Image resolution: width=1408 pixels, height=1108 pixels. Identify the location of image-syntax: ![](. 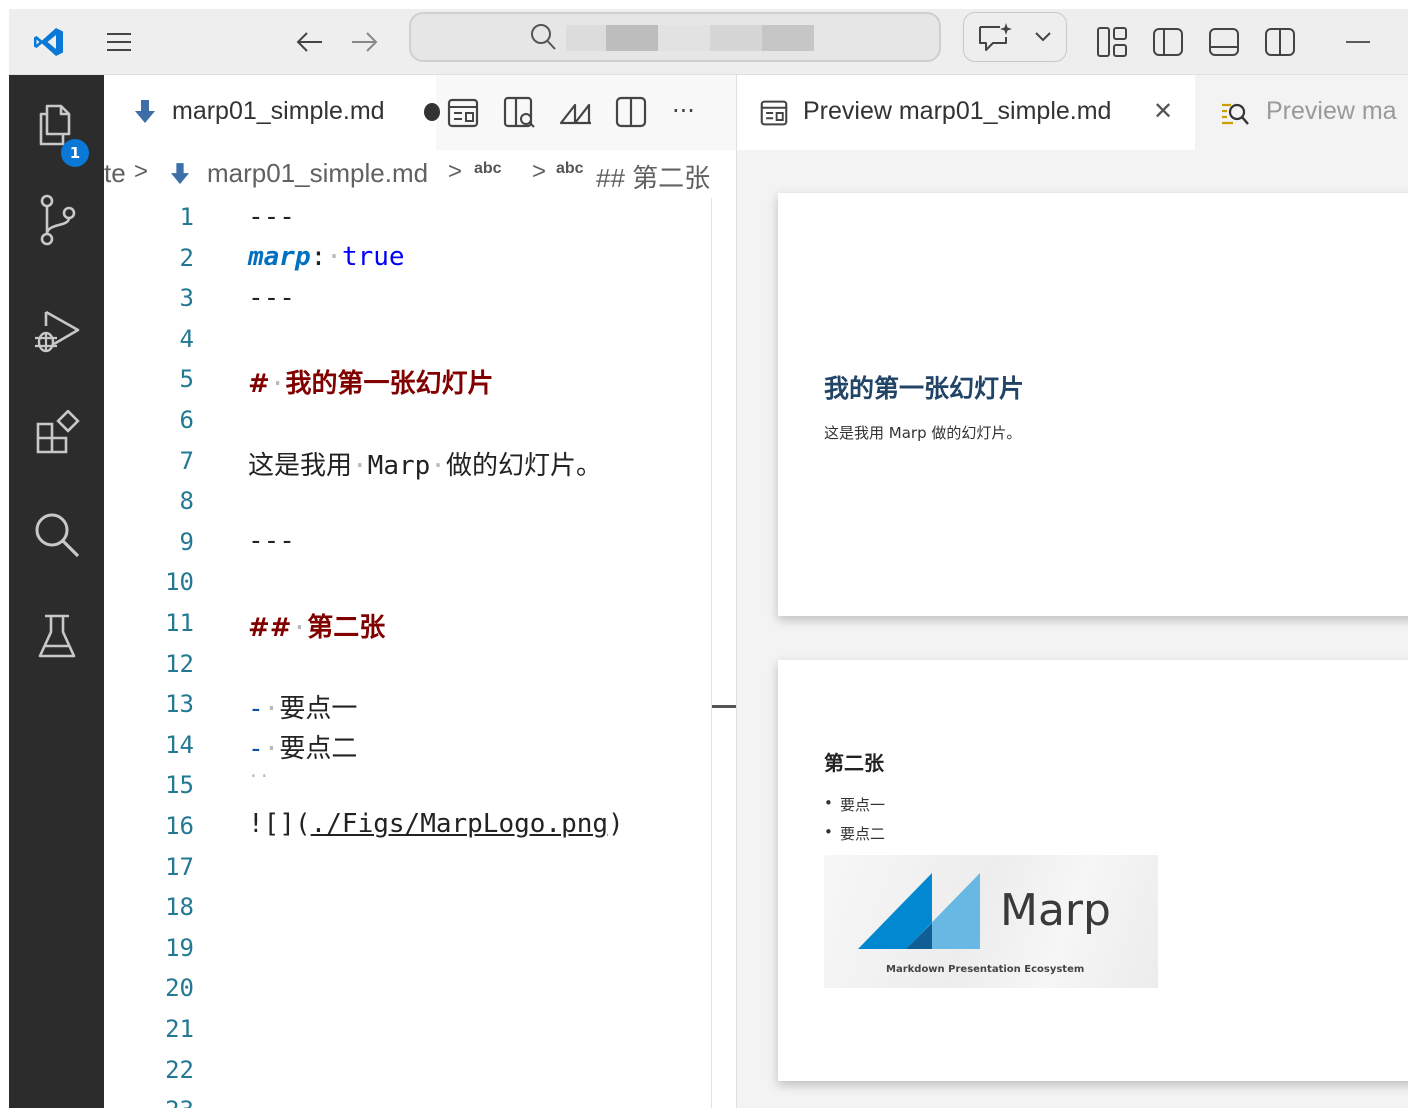
(279, 824).